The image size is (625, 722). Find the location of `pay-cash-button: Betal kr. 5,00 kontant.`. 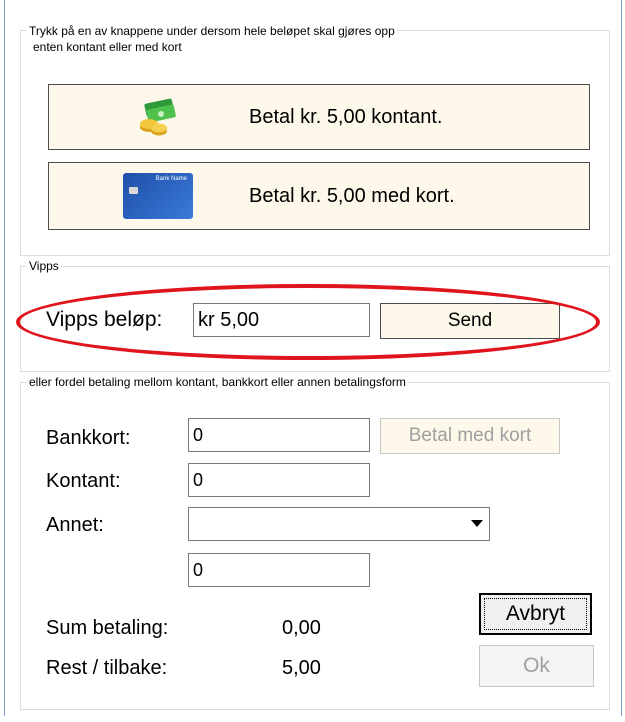

pay-cash-button: Betal kr. 5,00 kontant. is located at coordinates (319, 117).